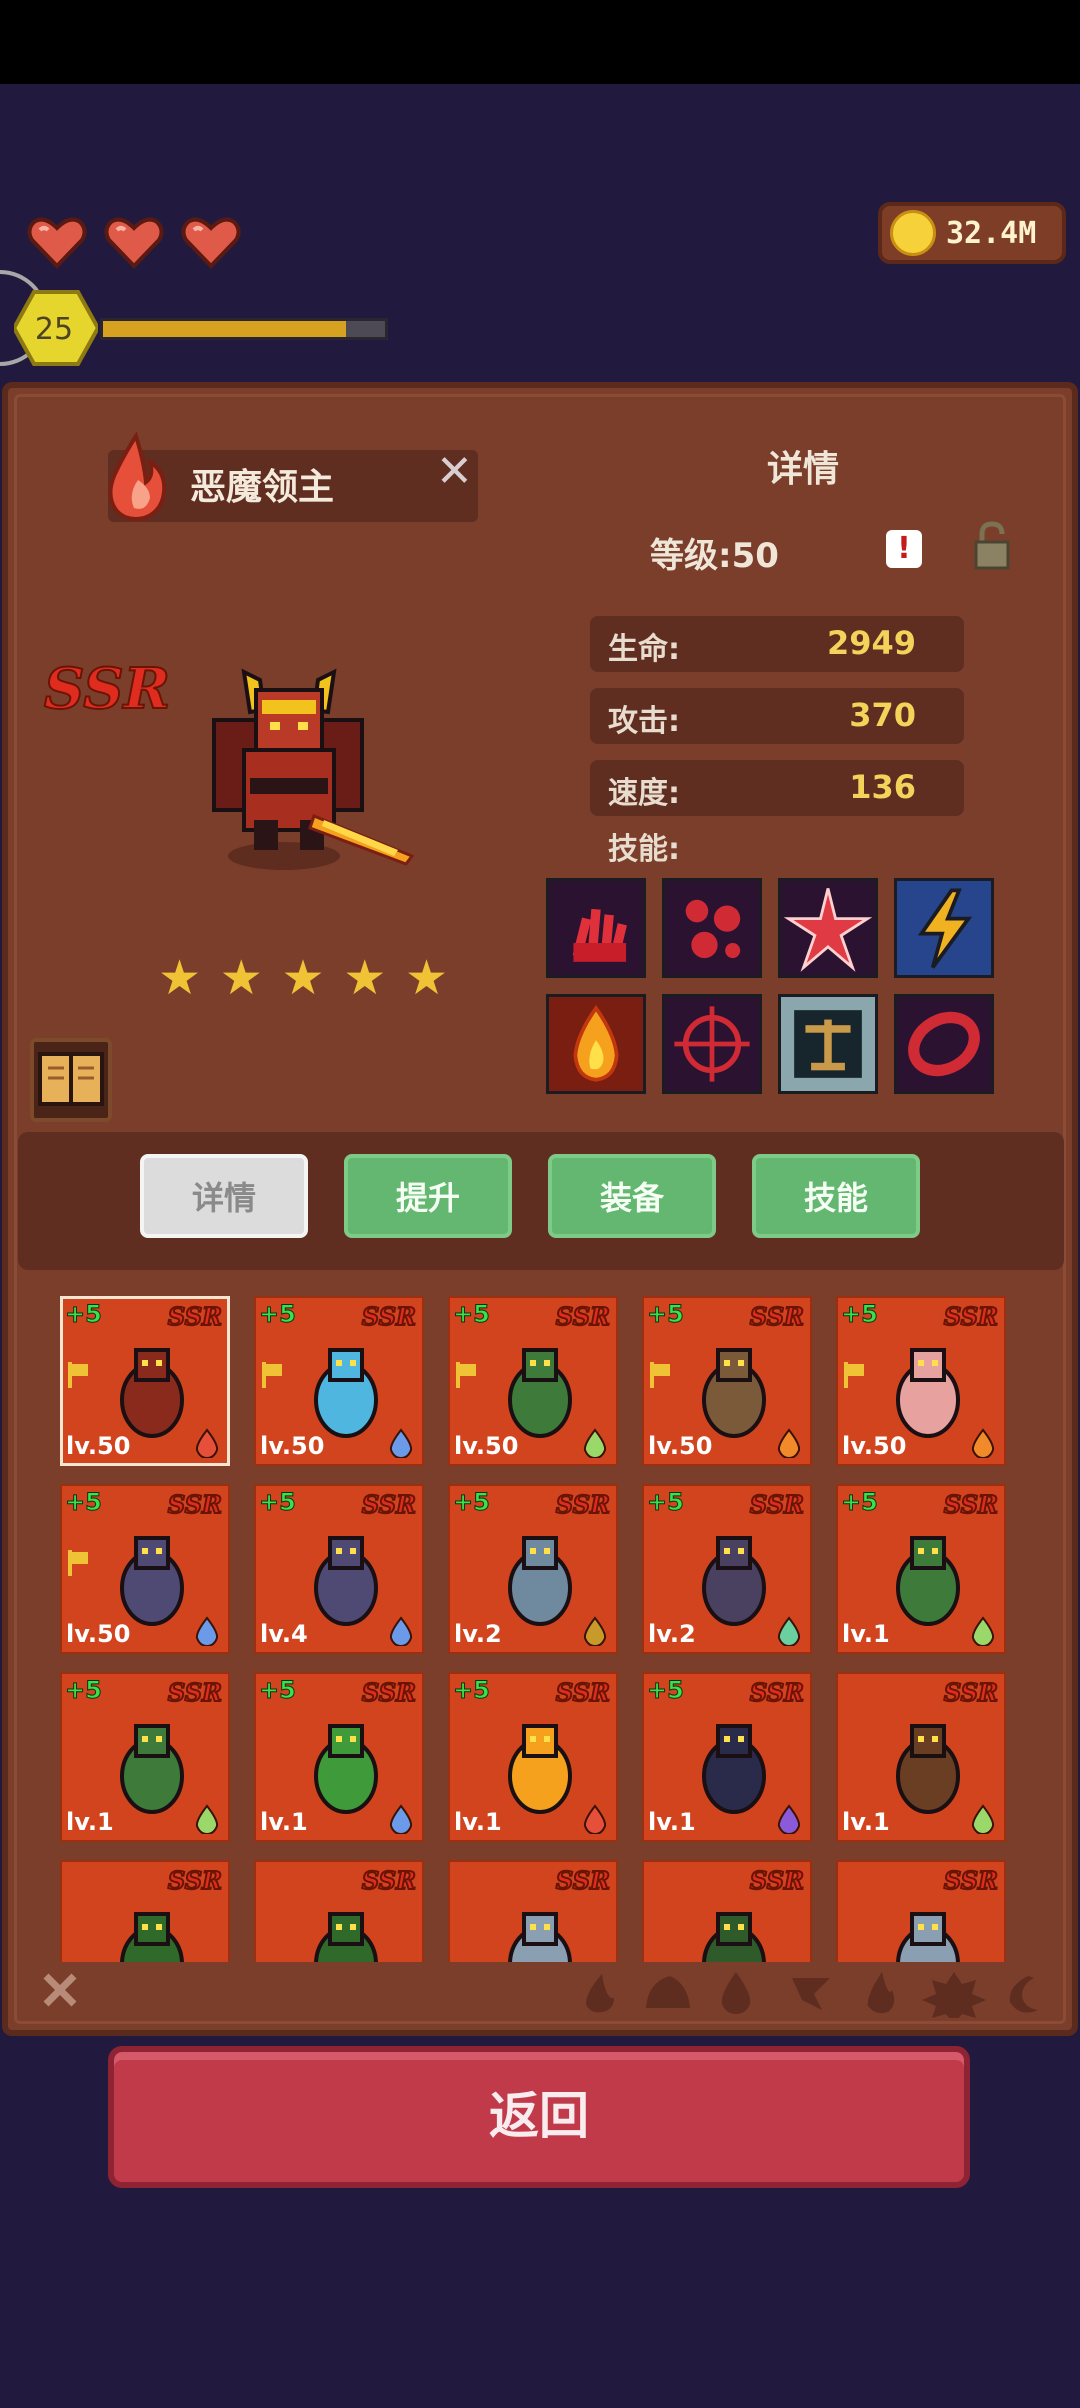  I want to click on stat-attack-value: 370, so click(882, 715).